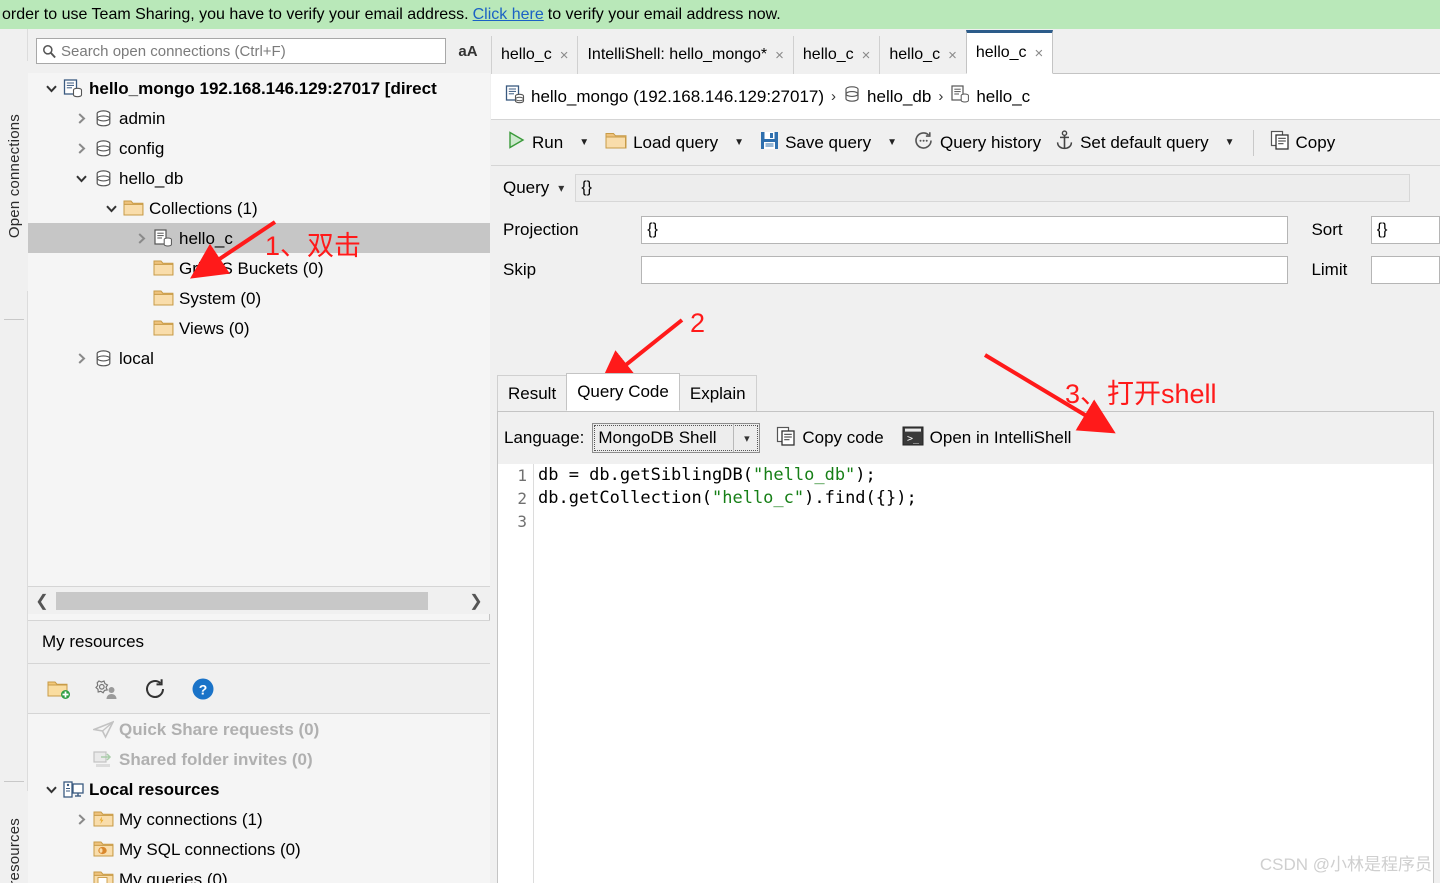  I want to click on result-tab: Result, so click(532, 393).